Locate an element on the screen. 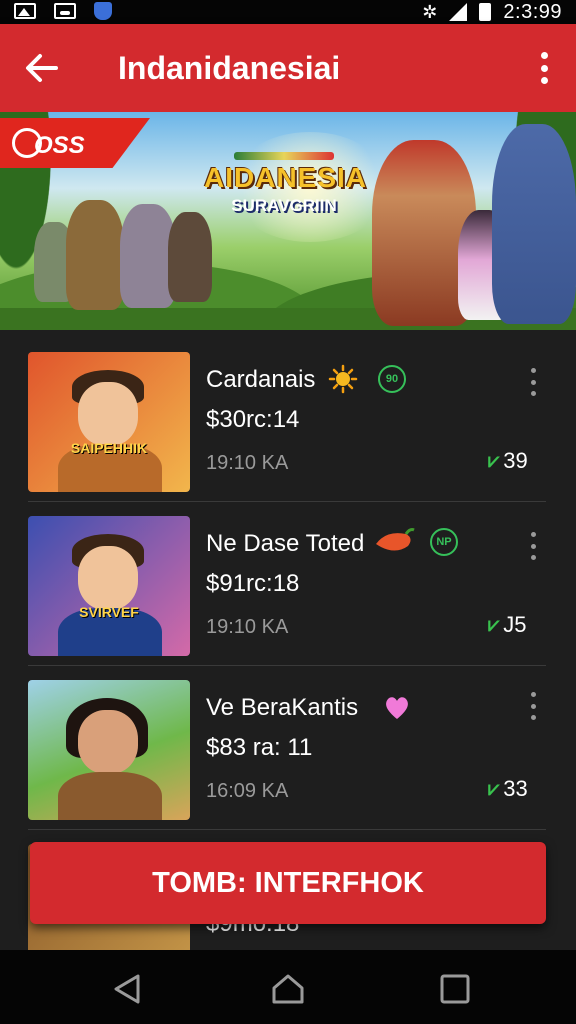 The image size is (576, 1024). shield-icon is located at coordinates (103, 11).